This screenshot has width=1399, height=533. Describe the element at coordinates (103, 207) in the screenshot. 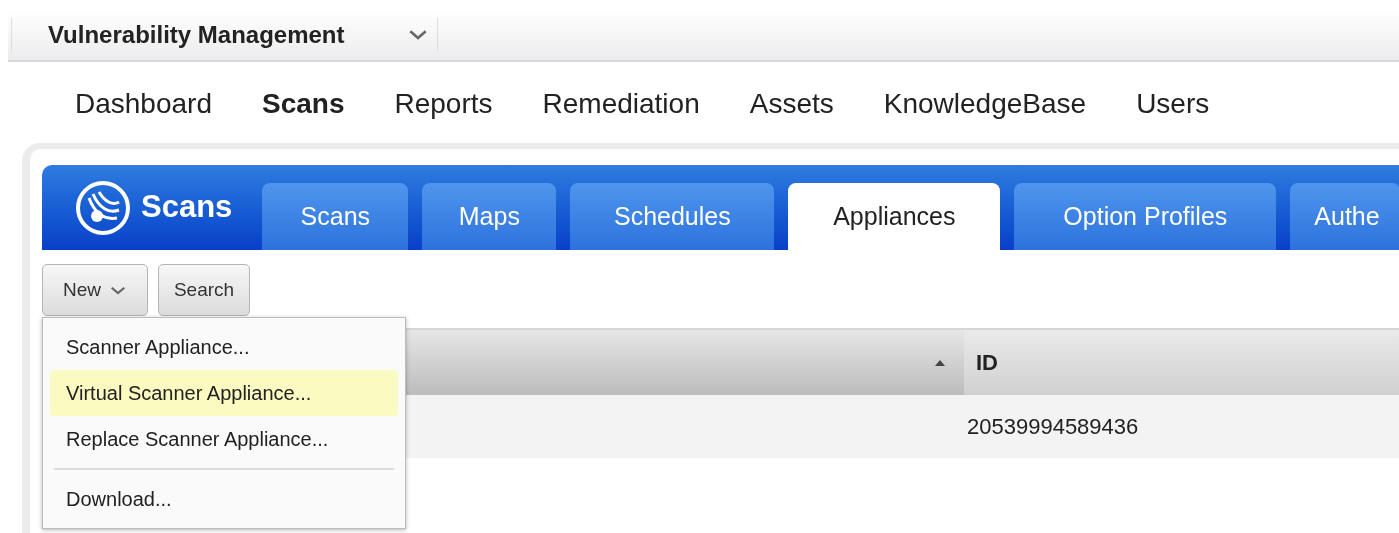

I see `satellite-logo-icon` at that location.